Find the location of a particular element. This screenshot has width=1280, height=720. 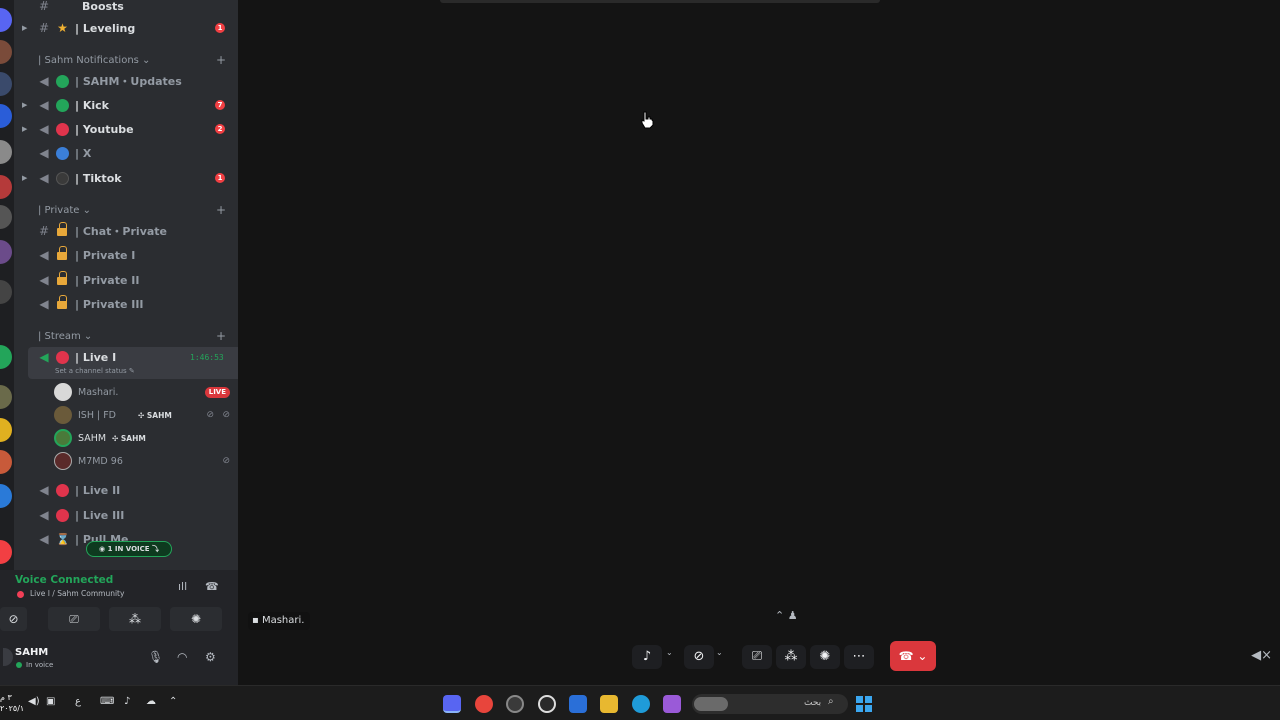

user-name: SAHM is located at coordinates (31, 652).